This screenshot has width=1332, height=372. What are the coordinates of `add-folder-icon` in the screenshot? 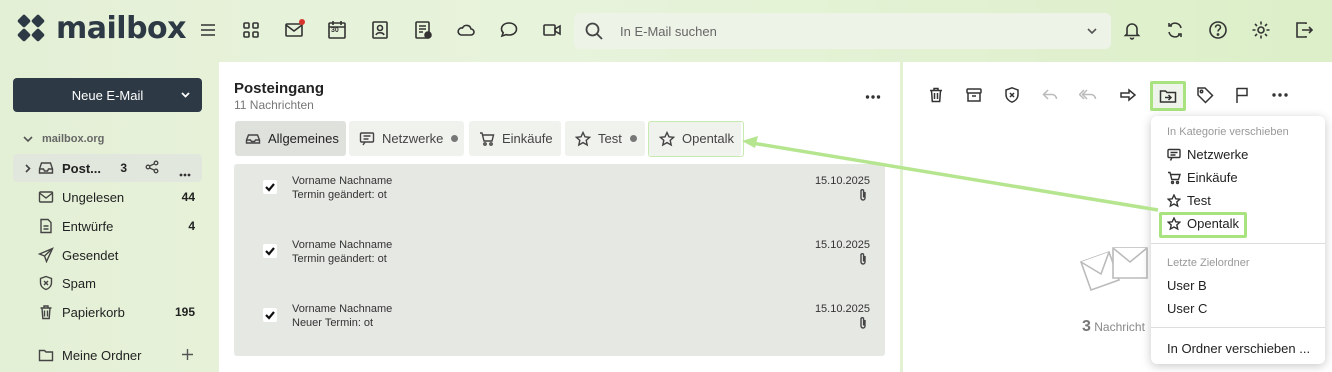 It's located at (187, 356).